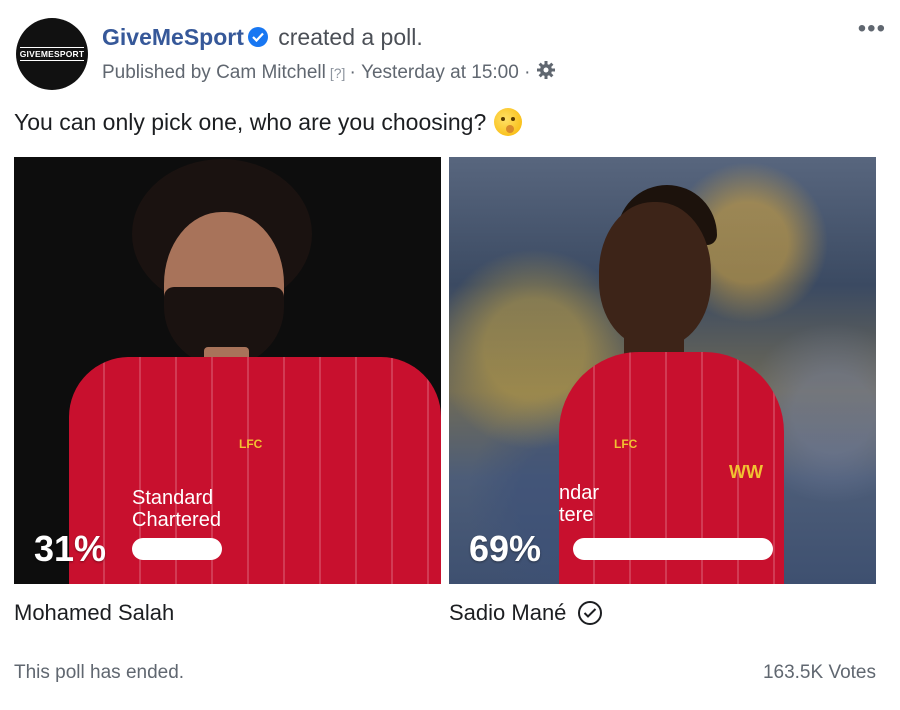 The width and height of the screenshot is (900, 710). I want to click on post-action-text: created a poll., so click(350, 37).